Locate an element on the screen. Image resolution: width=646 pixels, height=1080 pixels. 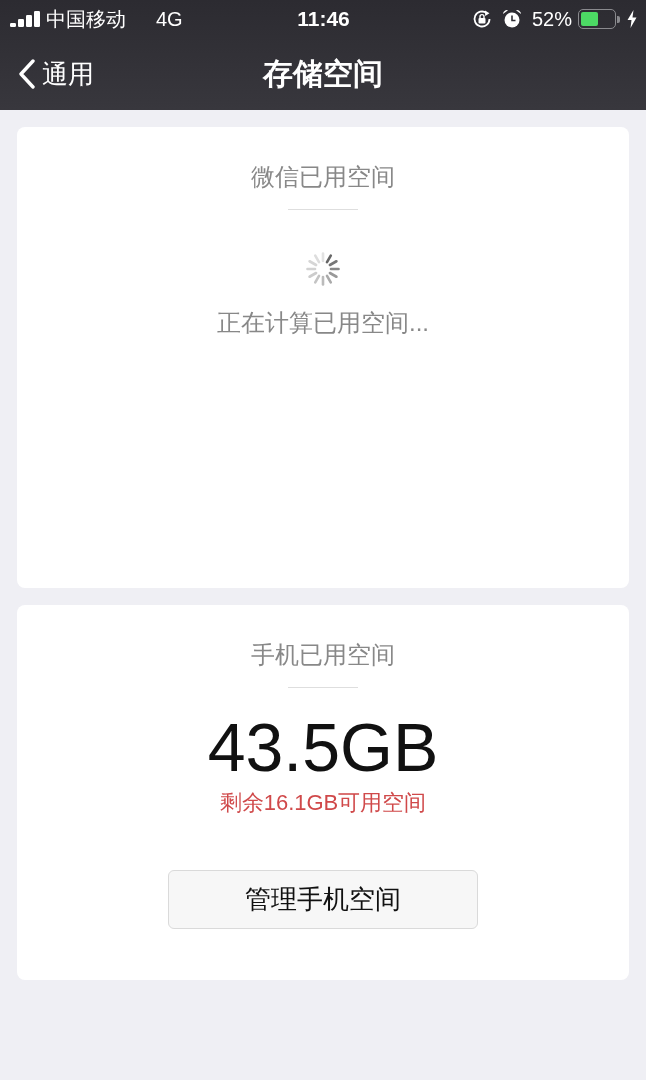
network-type: 4G is located at coordinates (169, 19).